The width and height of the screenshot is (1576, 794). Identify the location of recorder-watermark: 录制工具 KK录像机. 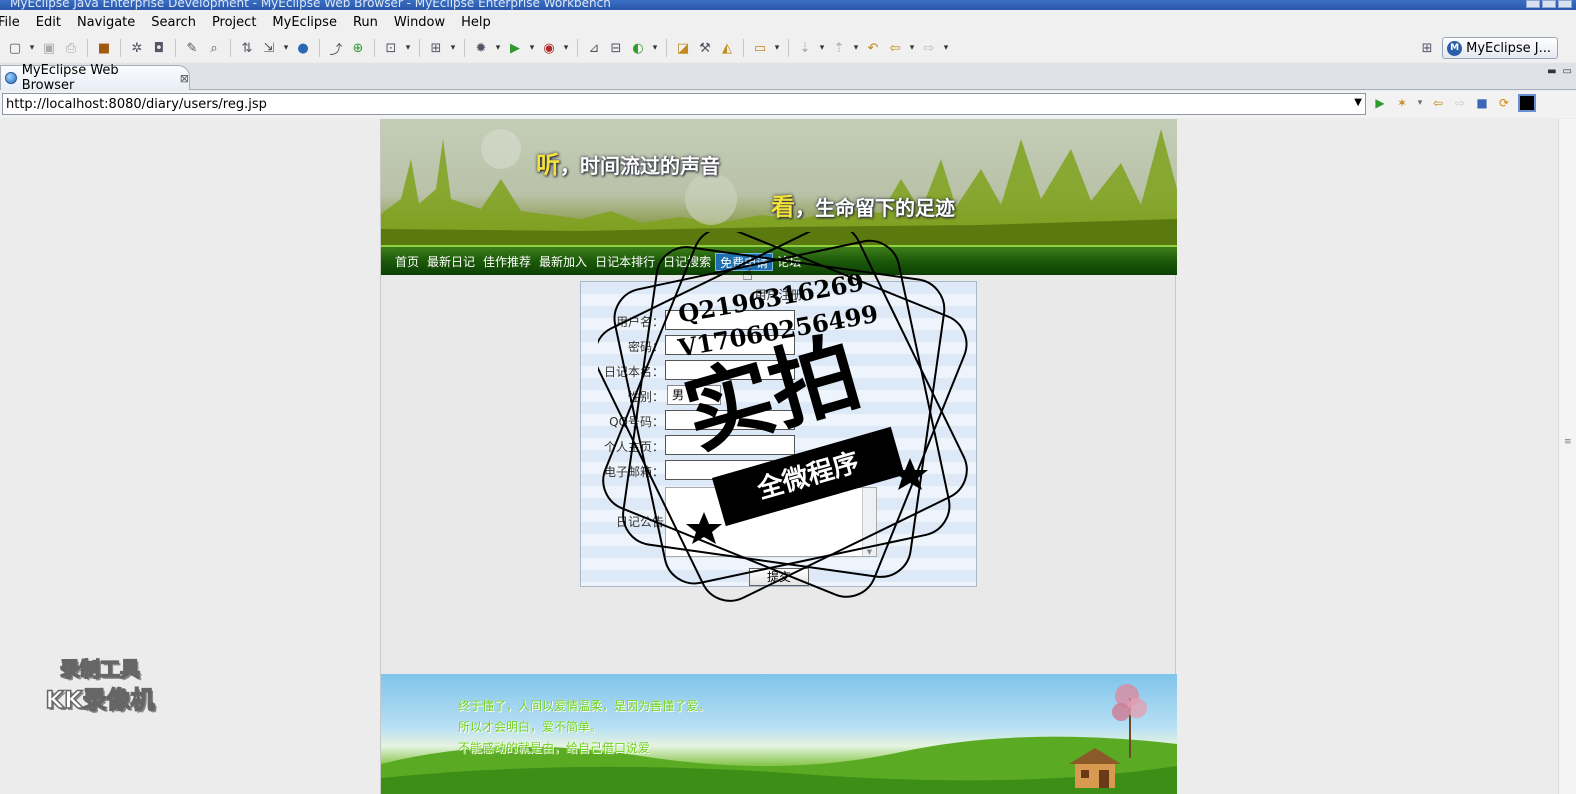
(100, 684).